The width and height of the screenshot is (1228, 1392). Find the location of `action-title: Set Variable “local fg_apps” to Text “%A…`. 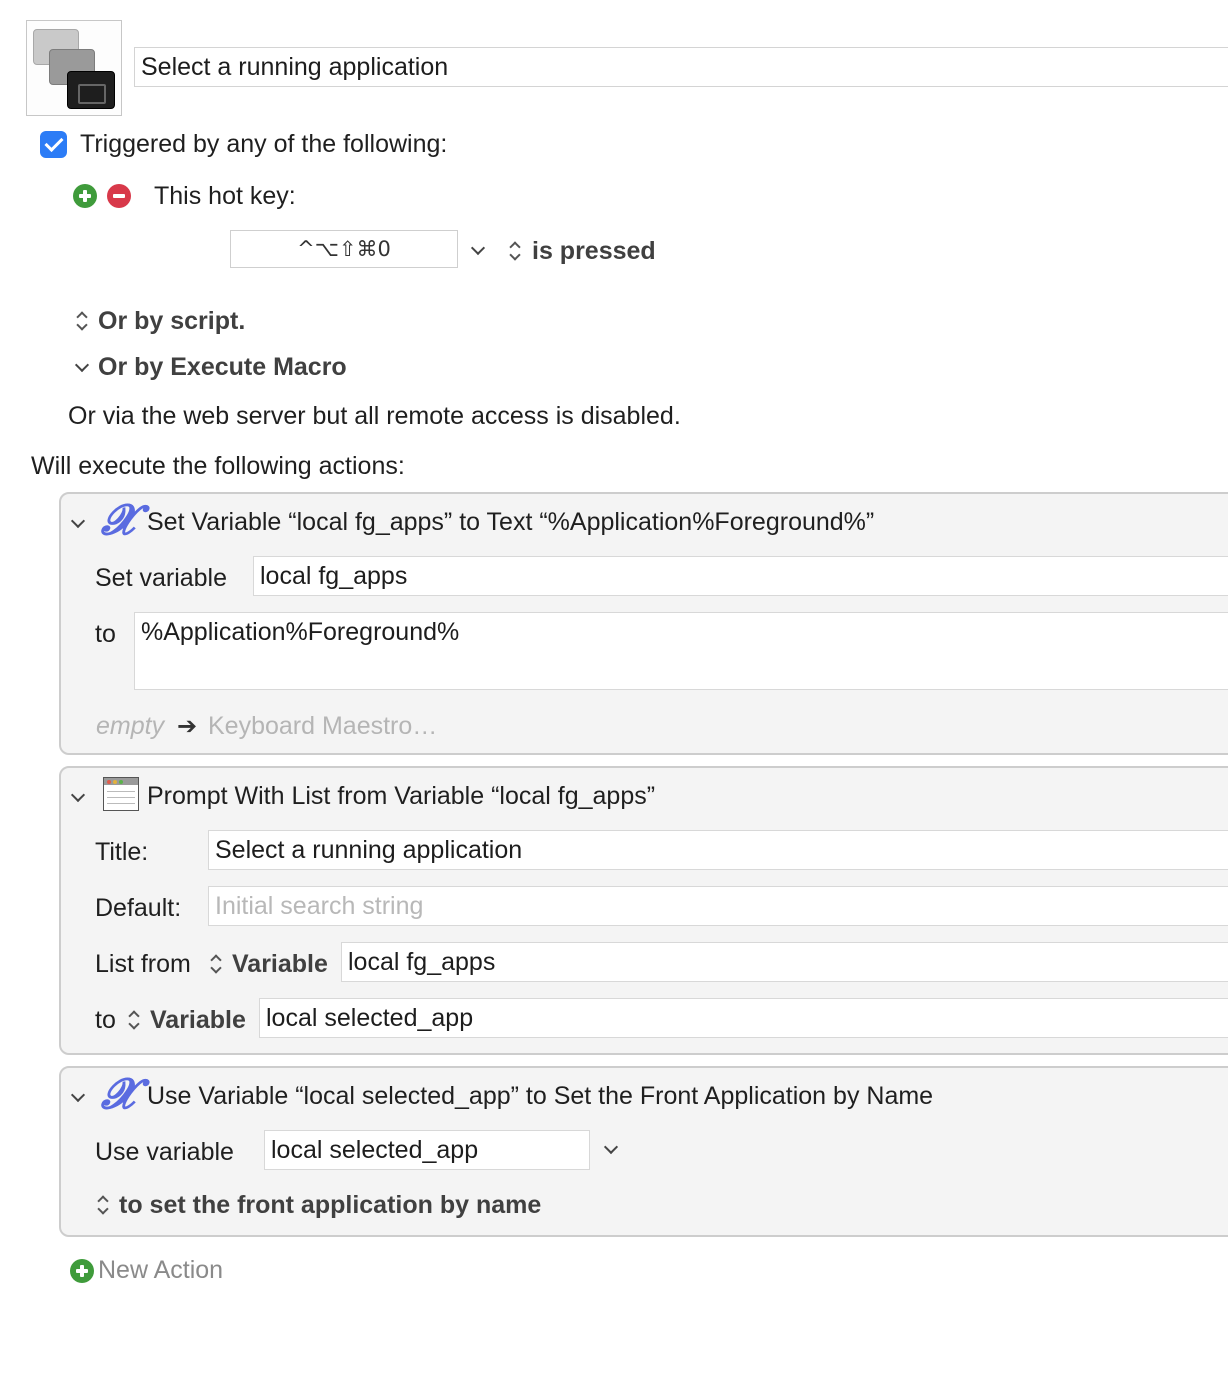

action-title: Set Variable “local fg_apps” to Text “%A… is located at coordinates (510, 522).